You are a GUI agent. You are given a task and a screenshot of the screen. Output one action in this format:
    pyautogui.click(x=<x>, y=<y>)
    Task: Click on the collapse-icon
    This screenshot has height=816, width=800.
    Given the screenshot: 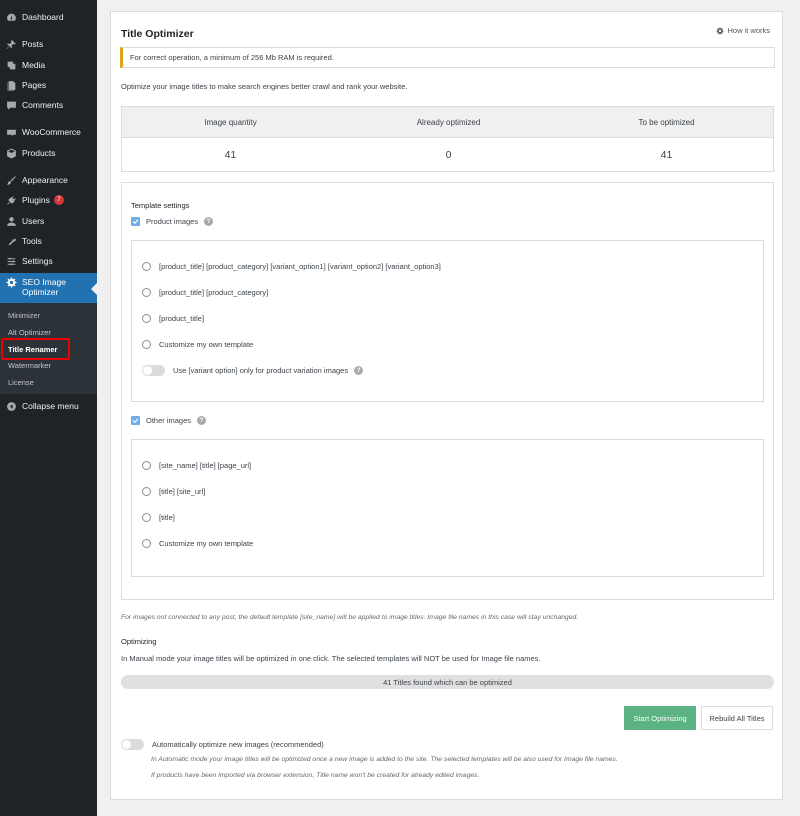 What is the action you would take?
    pyautogui.click(x=11, y=406)
    